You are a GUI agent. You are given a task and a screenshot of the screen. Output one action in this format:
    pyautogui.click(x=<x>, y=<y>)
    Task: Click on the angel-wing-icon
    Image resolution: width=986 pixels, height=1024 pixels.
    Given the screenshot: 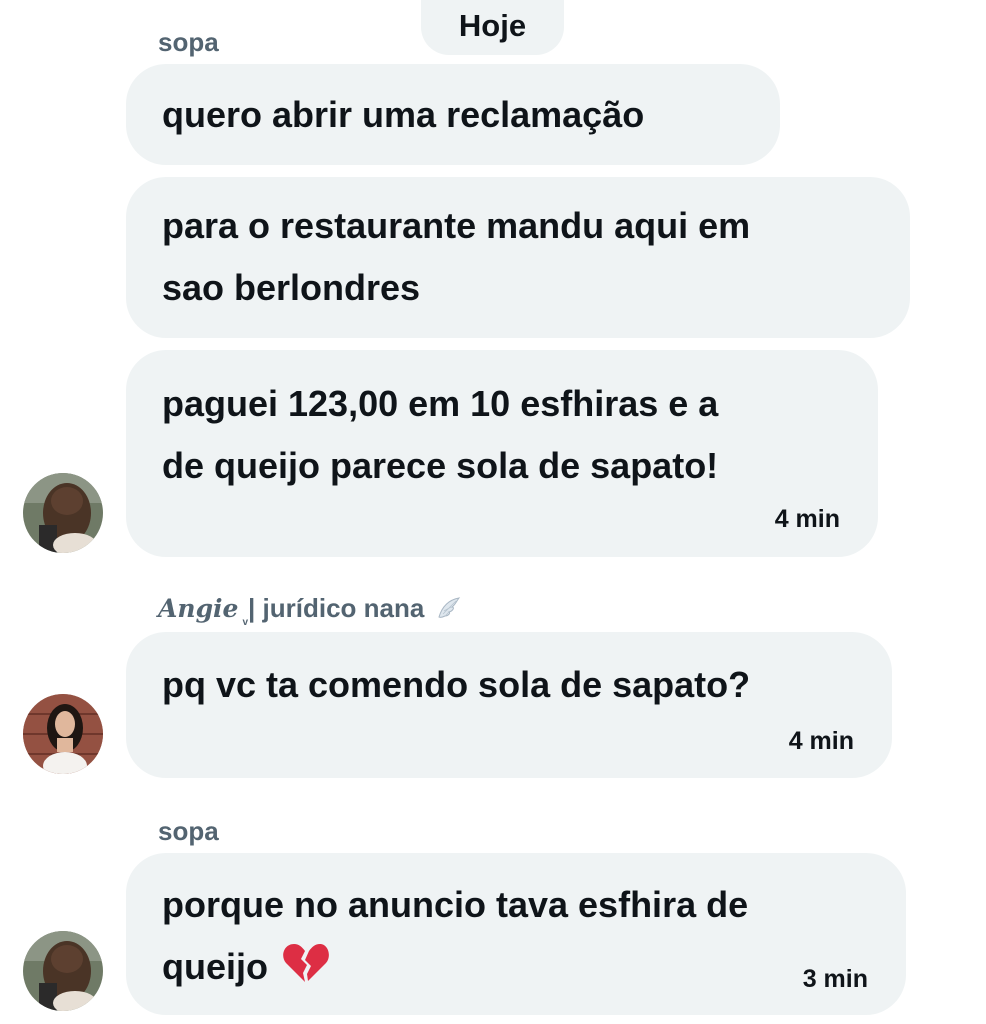 What is the action you would take?
    pyautogui.click(x=448, y=607)
    